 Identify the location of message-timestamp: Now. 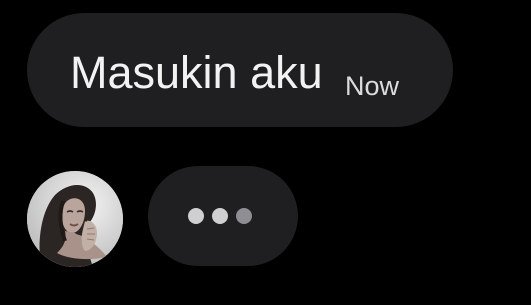
(372, 86).